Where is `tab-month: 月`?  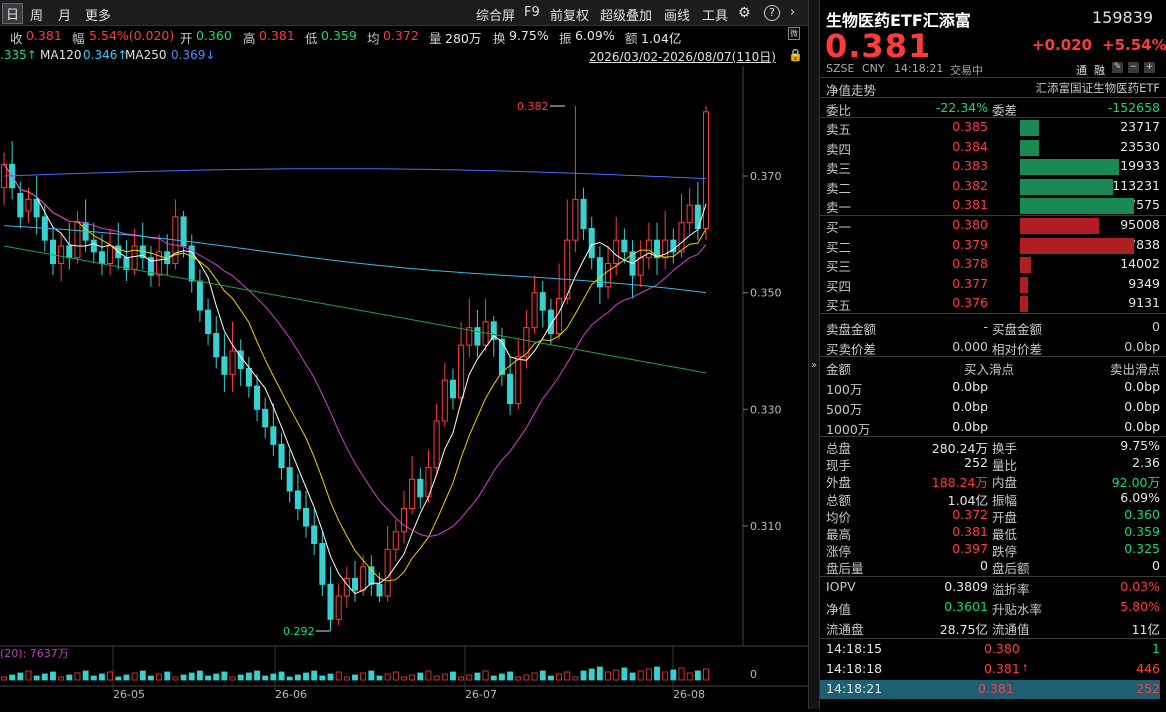 tab-month: 月 is located at coordinates (64, 14).